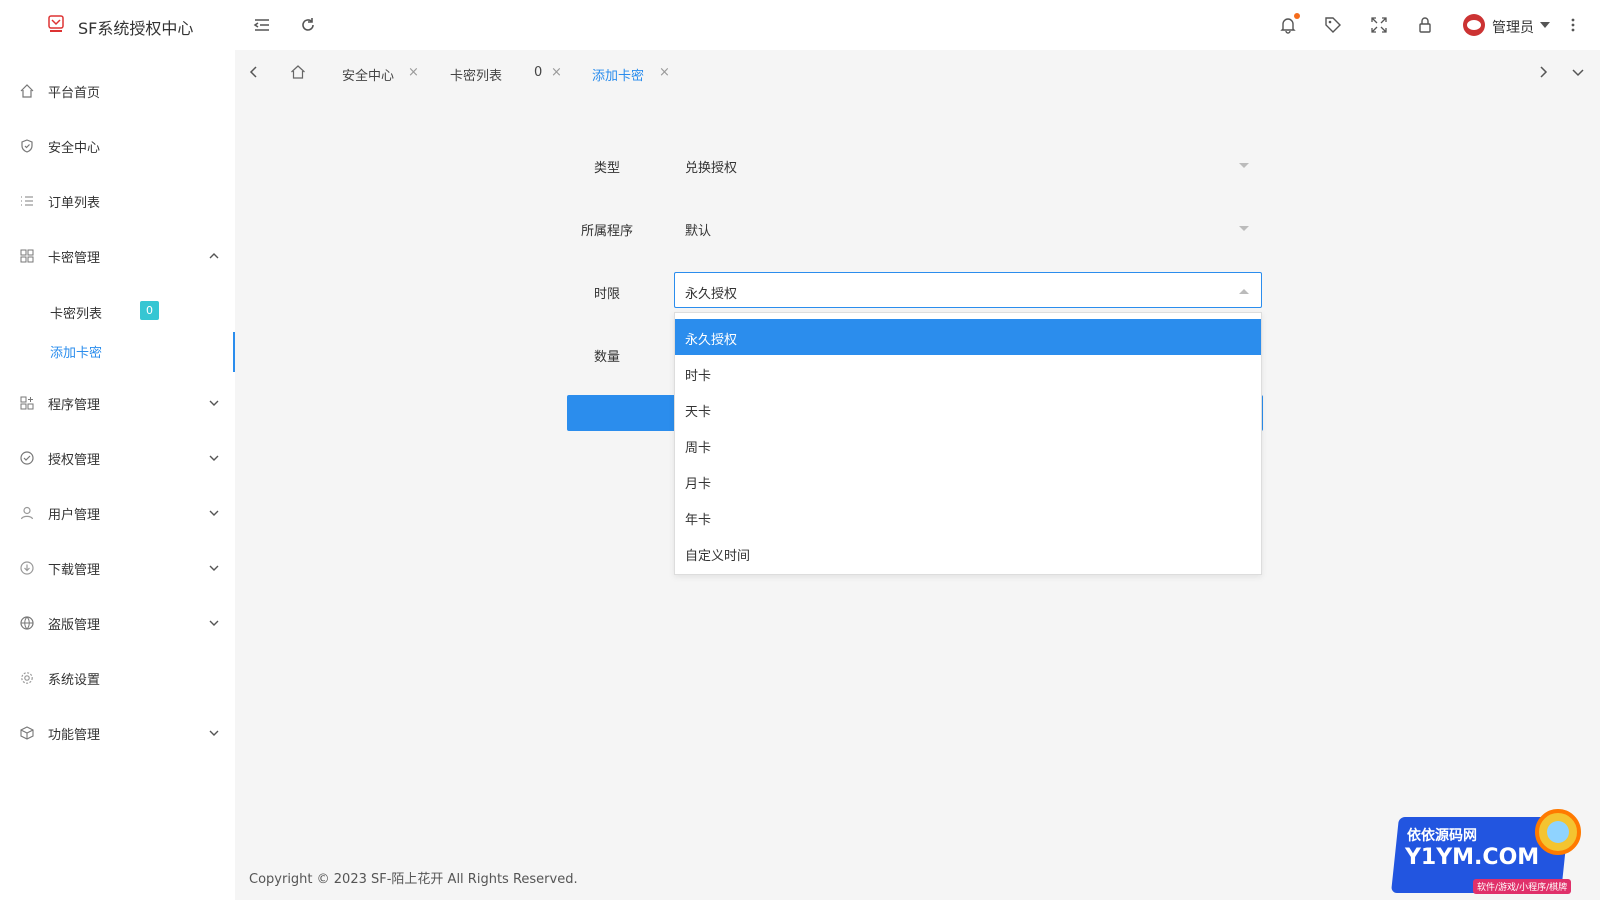 The image size is (1600, 900). I want to click on duration-label: 时限, so click(606, 294).